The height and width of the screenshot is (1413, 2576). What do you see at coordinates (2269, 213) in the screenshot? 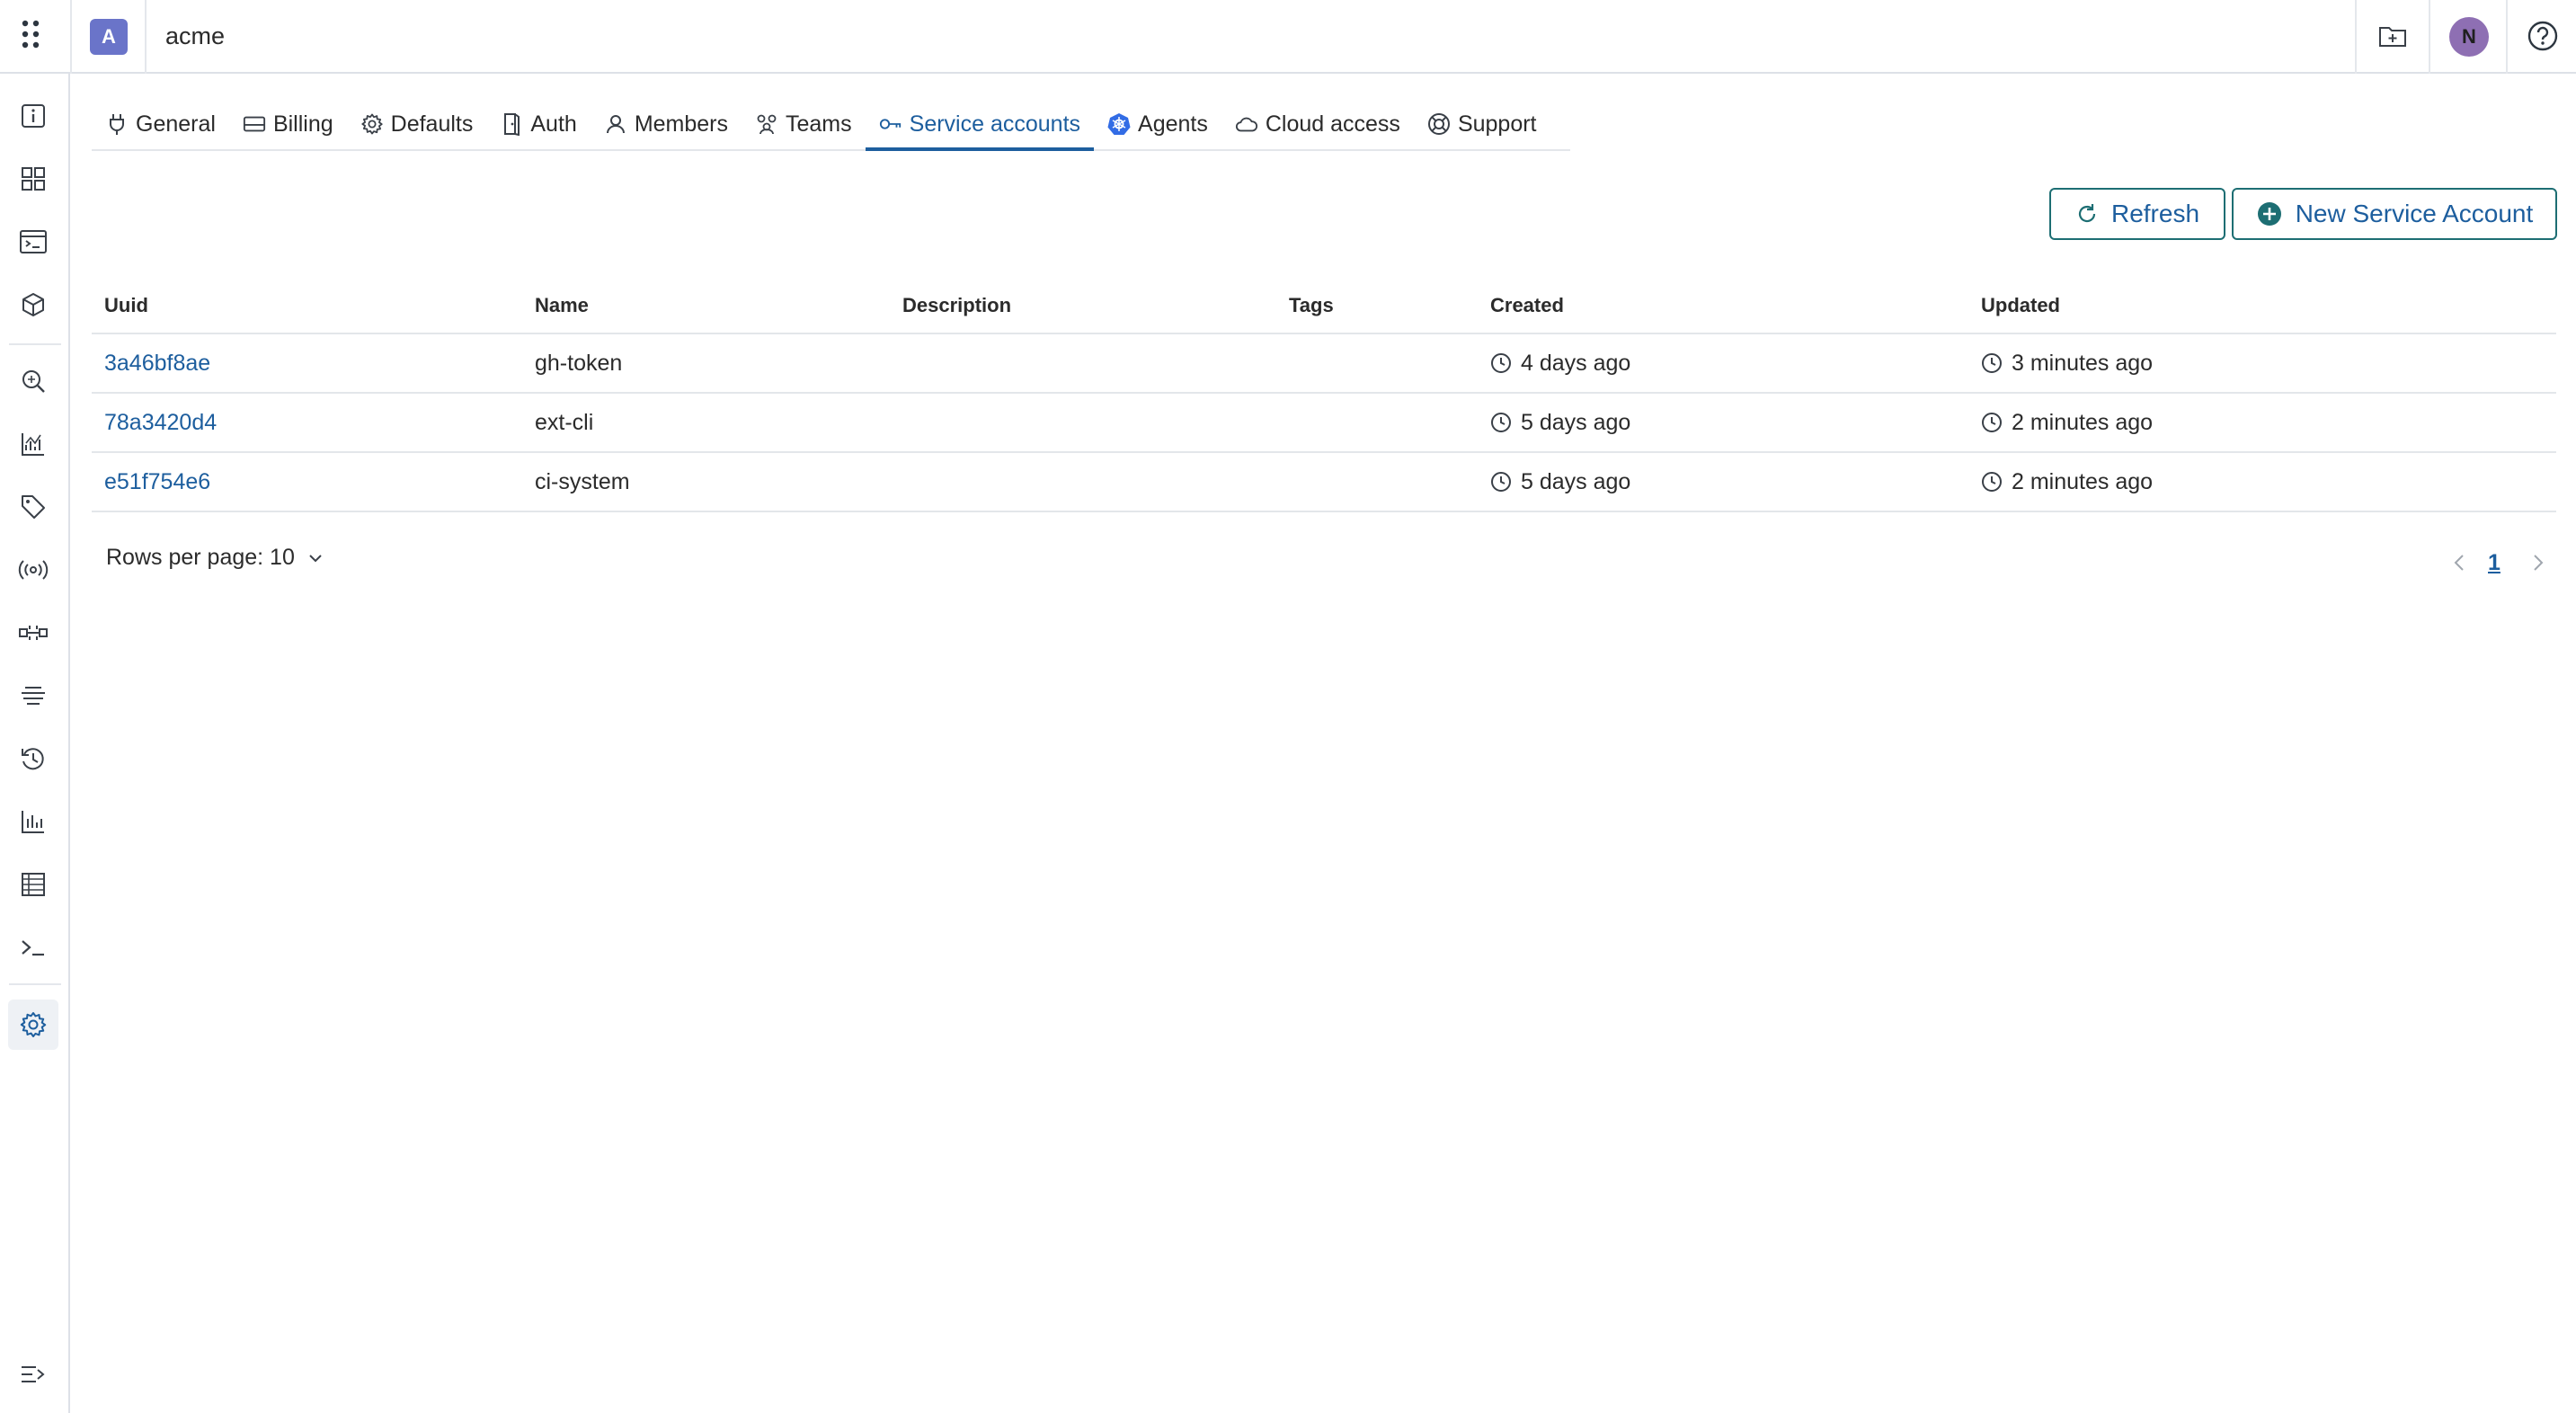
I see `plus-circle-icon` at bounding box center [2269, 213].